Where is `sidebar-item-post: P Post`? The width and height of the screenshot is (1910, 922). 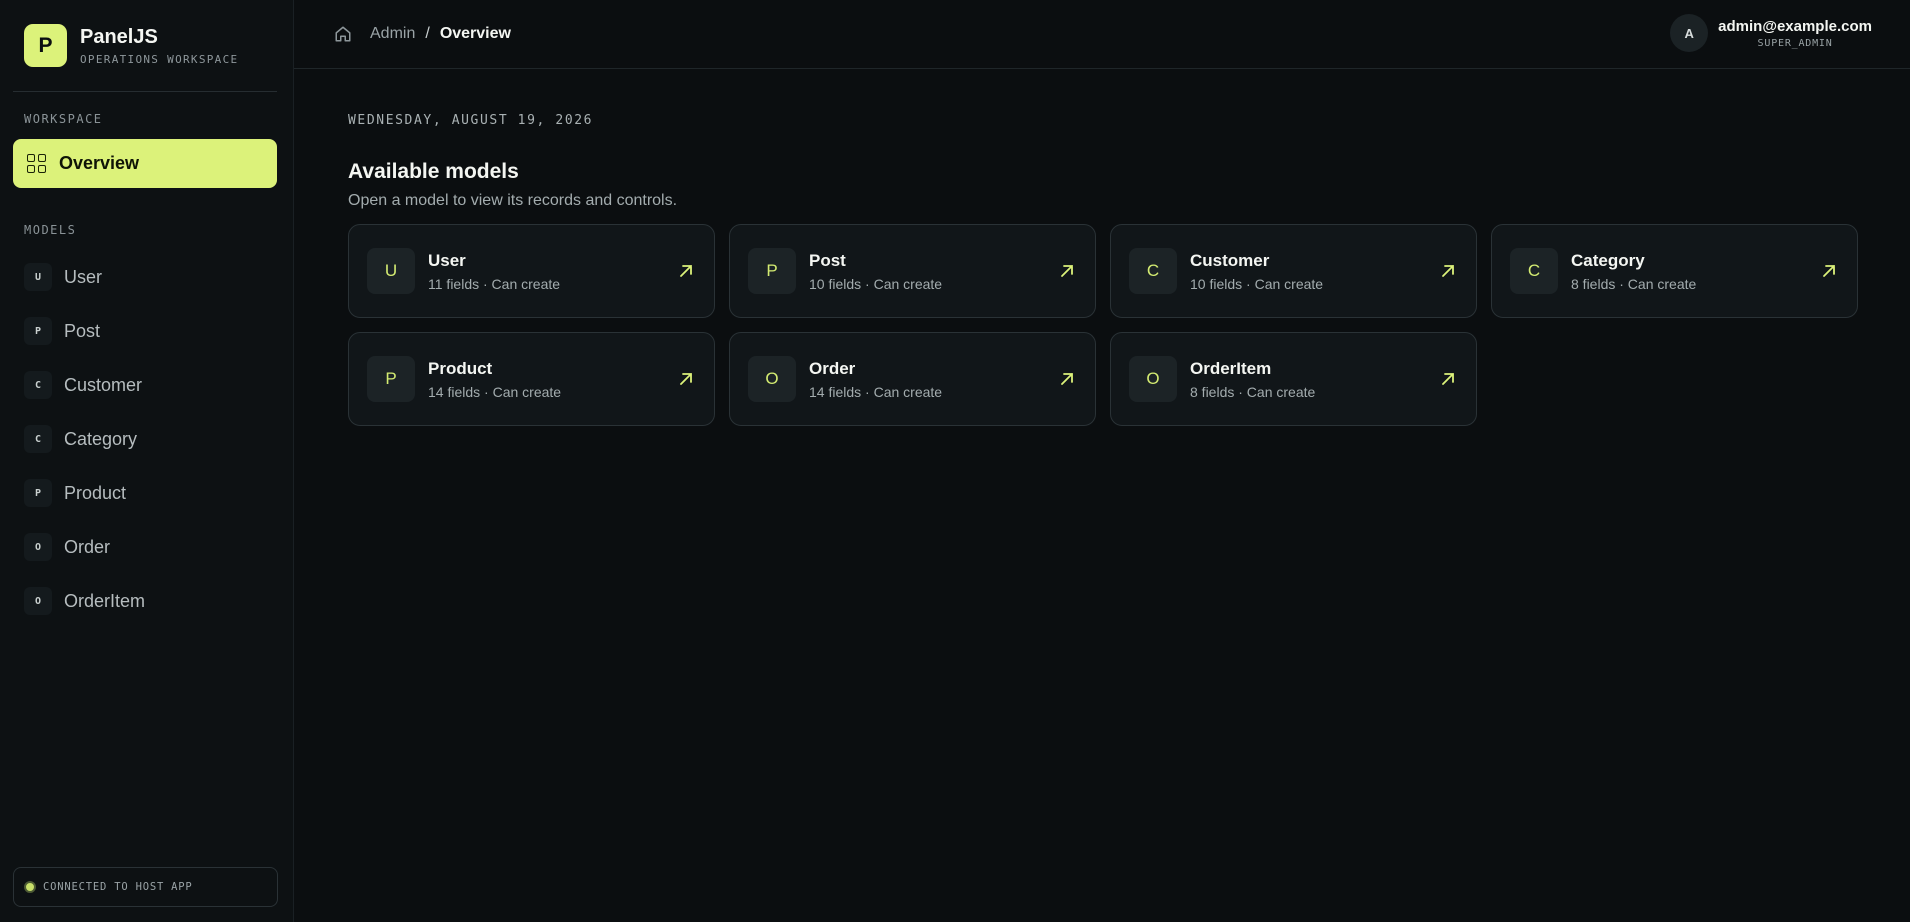 sidebar-item-post: P Post is located at coordinates (146, 331).